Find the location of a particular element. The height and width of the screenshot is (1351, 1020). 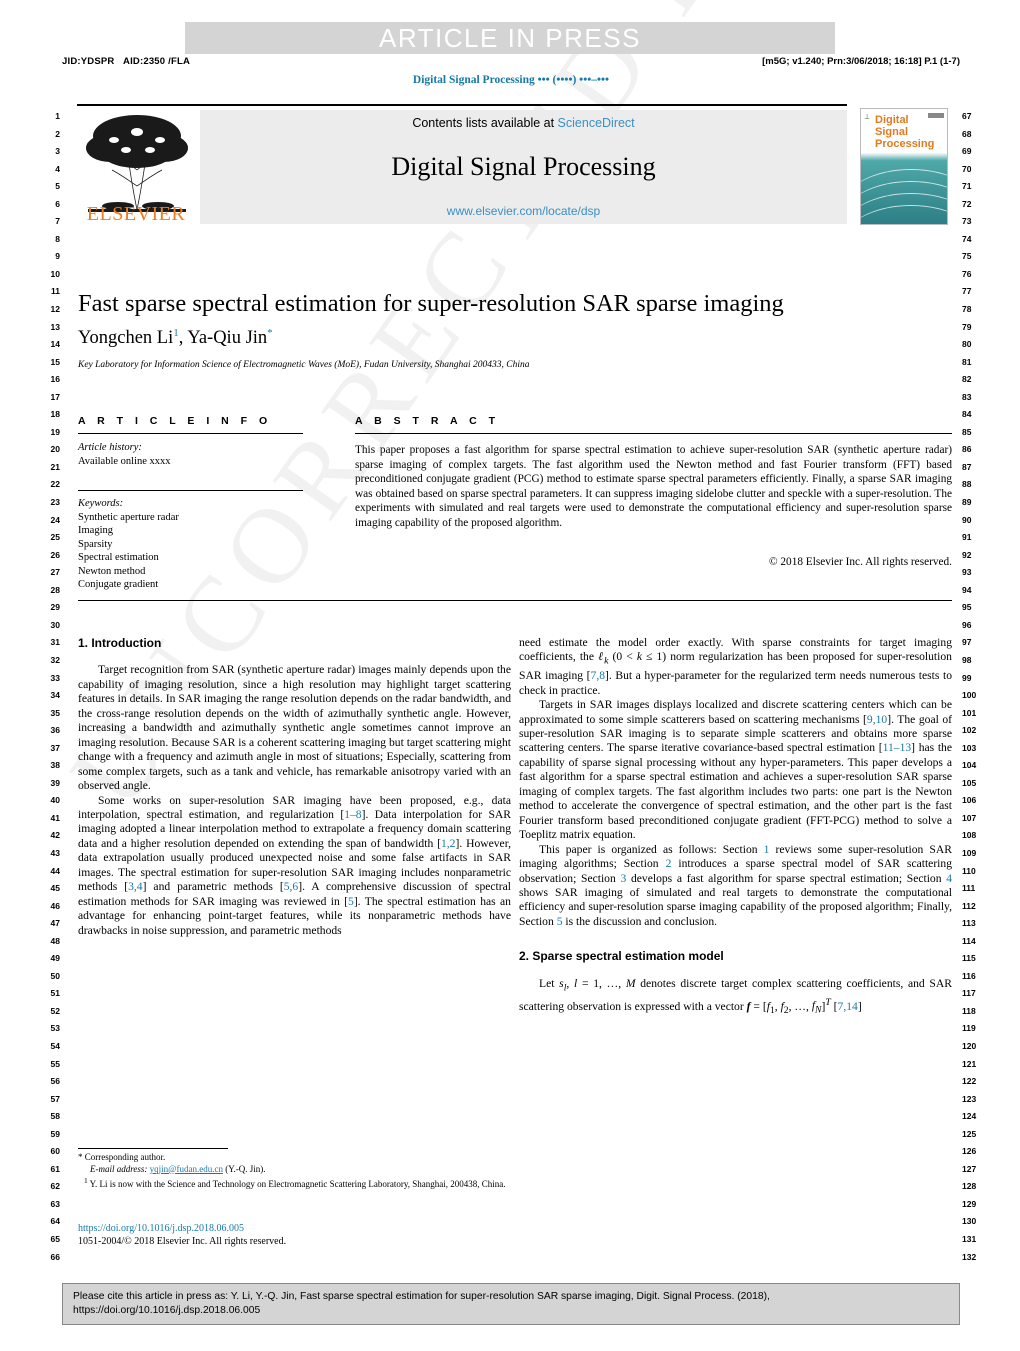

line-number: 3 is located at coordinates (57, 151).